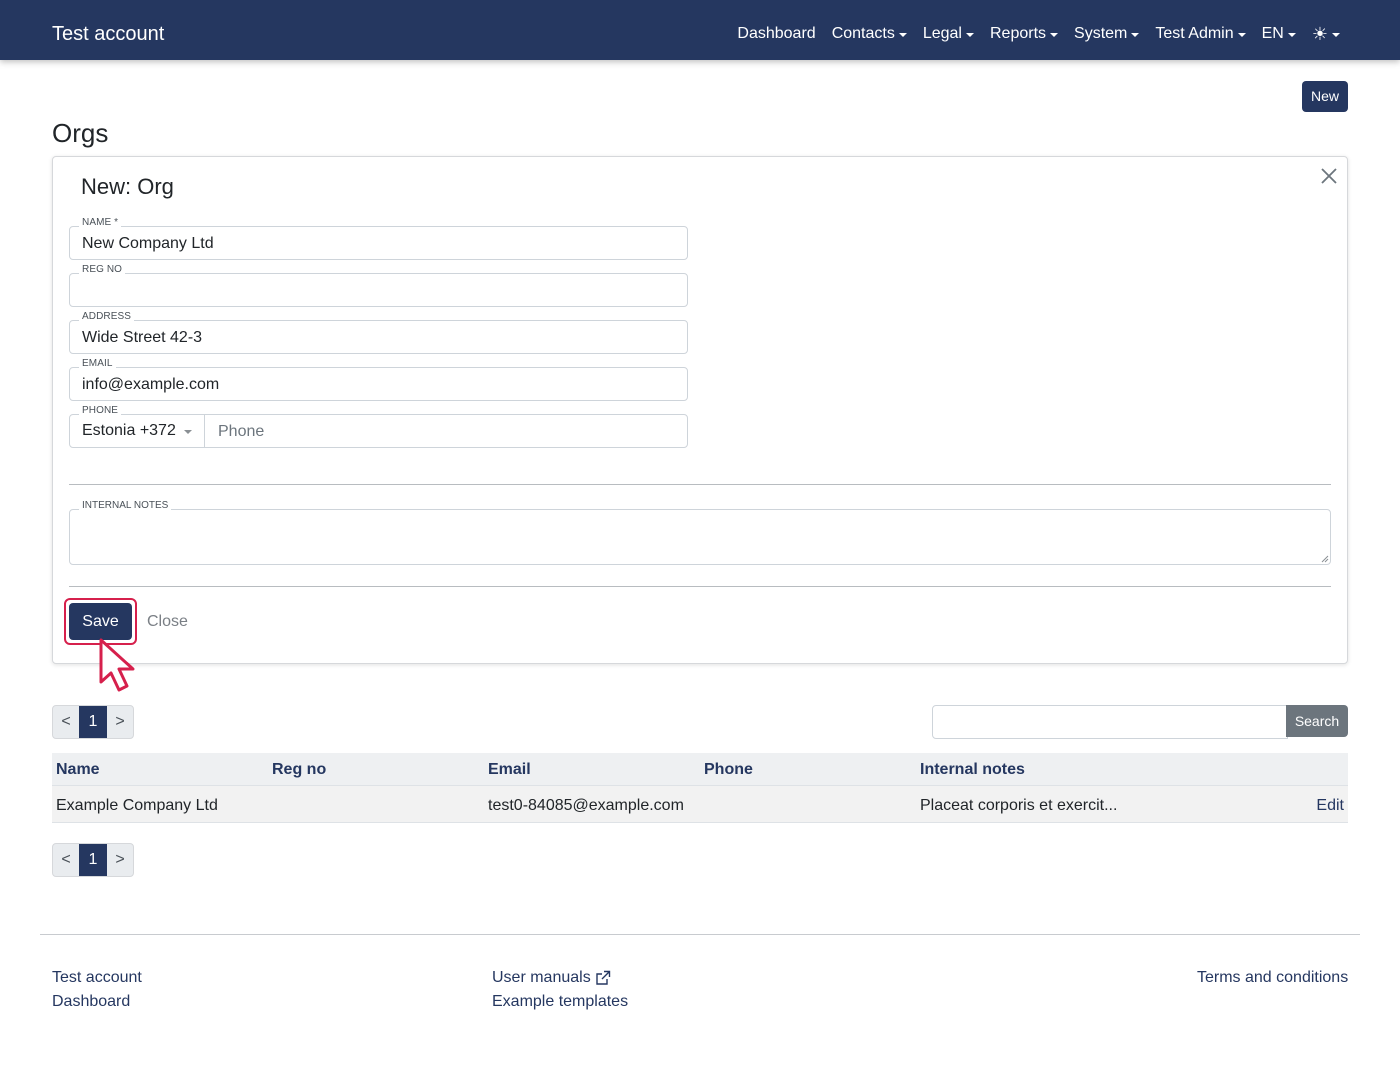 The width and height of the screenshot is (1400, 1075). What do you see at coordinates (100, 411) in the screenshot?
I see `phone-label: PHONE` at bounding box center [100, 411].